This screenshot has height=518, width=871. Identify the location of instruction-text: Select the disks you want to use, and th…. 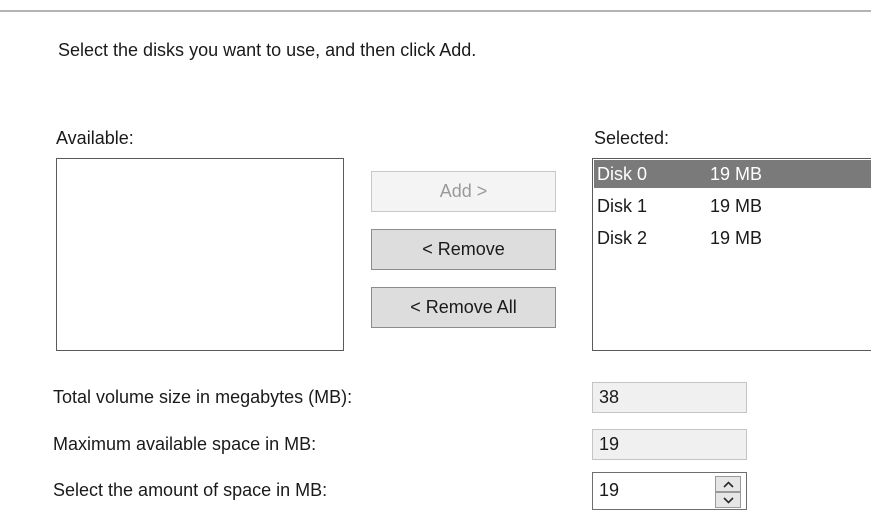
(267, 50).